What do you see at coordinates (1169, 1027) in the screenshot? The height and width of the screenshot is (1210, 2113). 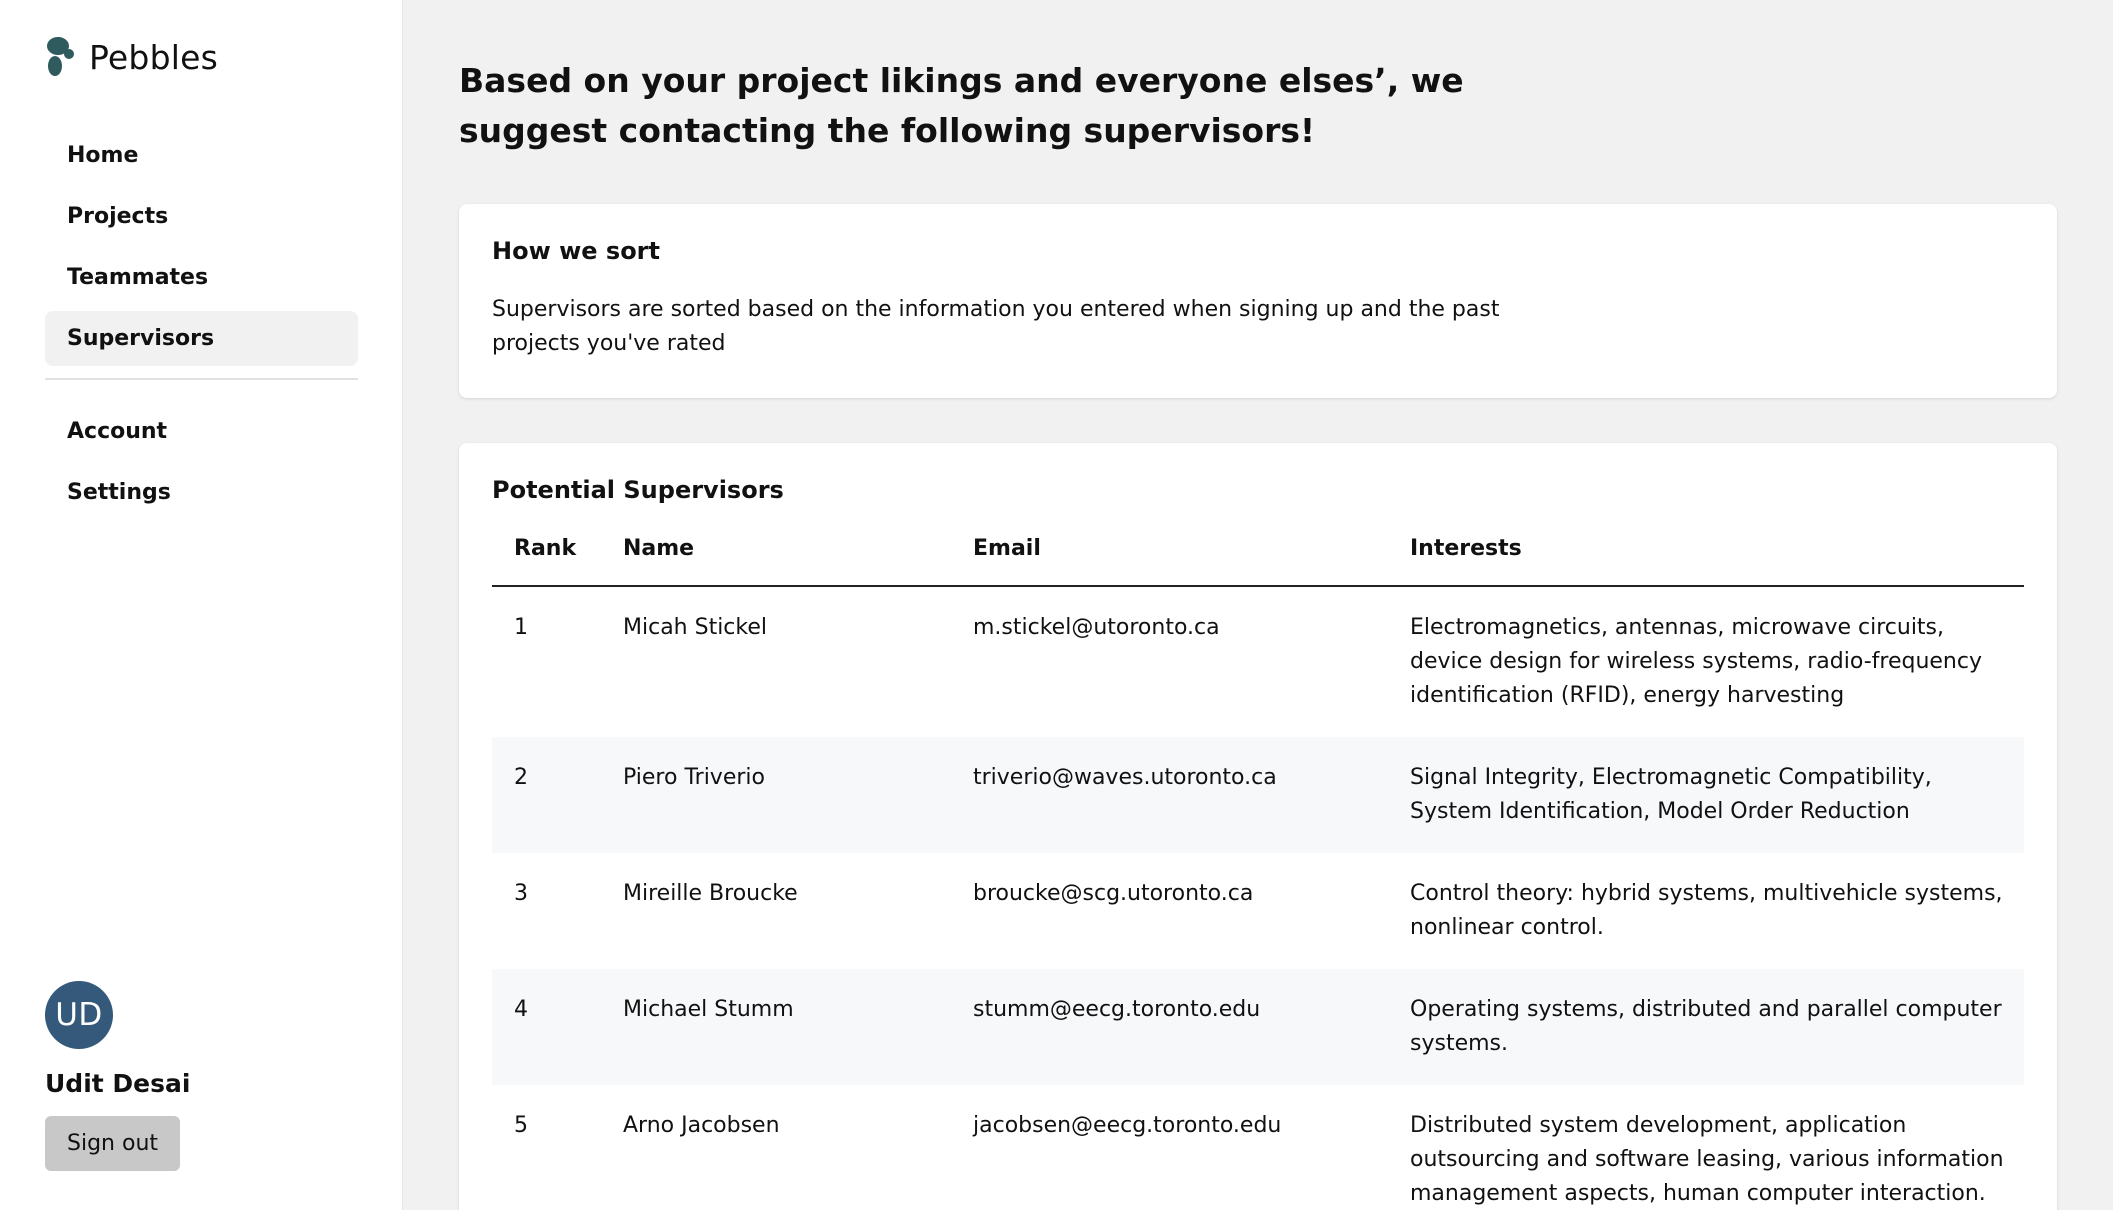 I see `cell-email: stumm@eecg.toronto.edu` at bounding box center [1169, 1027].